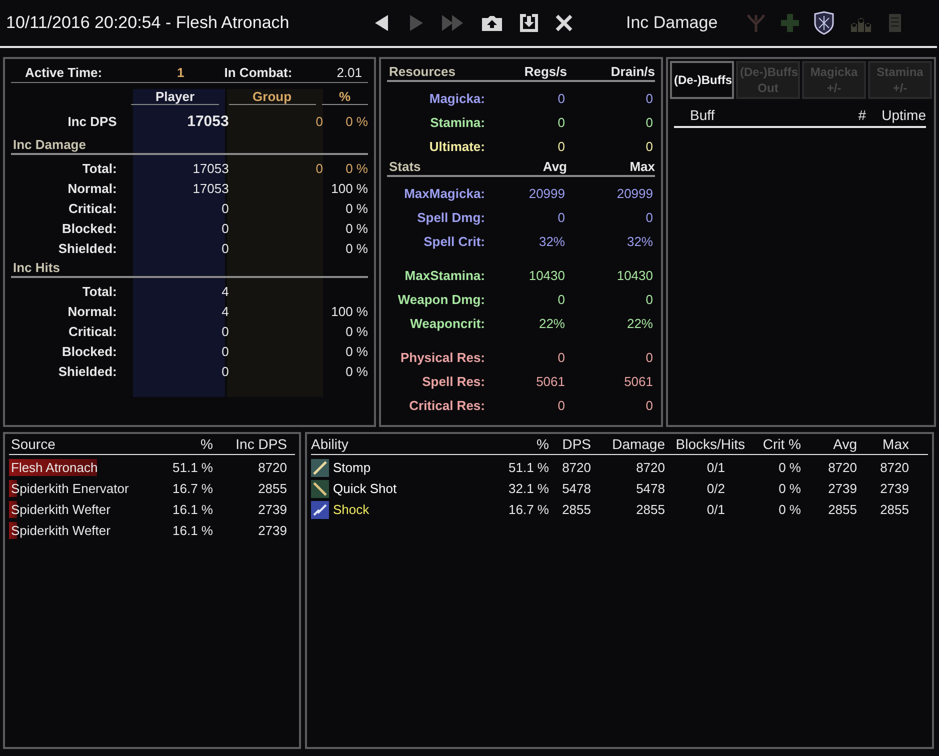 The image size is (939, 756). What do you see at coordinates (545, 71) in the screenshot?
I see `column-header: Regs/s` at bounding box center [545, 71].